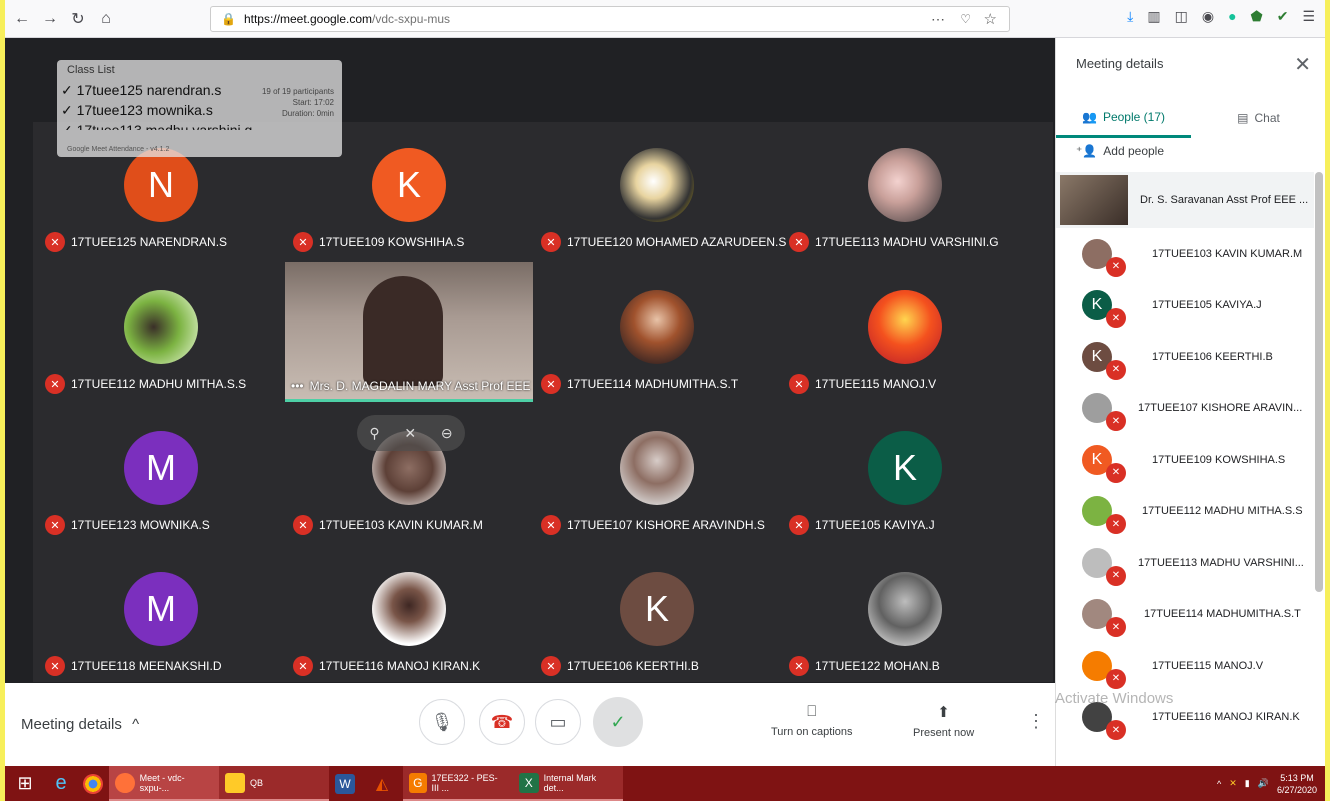 The image size is (1330, 801). Describe the element at coordinates (1258, 118) in the screenshot. I see `tab-chat: ▤ Chat` at that location.